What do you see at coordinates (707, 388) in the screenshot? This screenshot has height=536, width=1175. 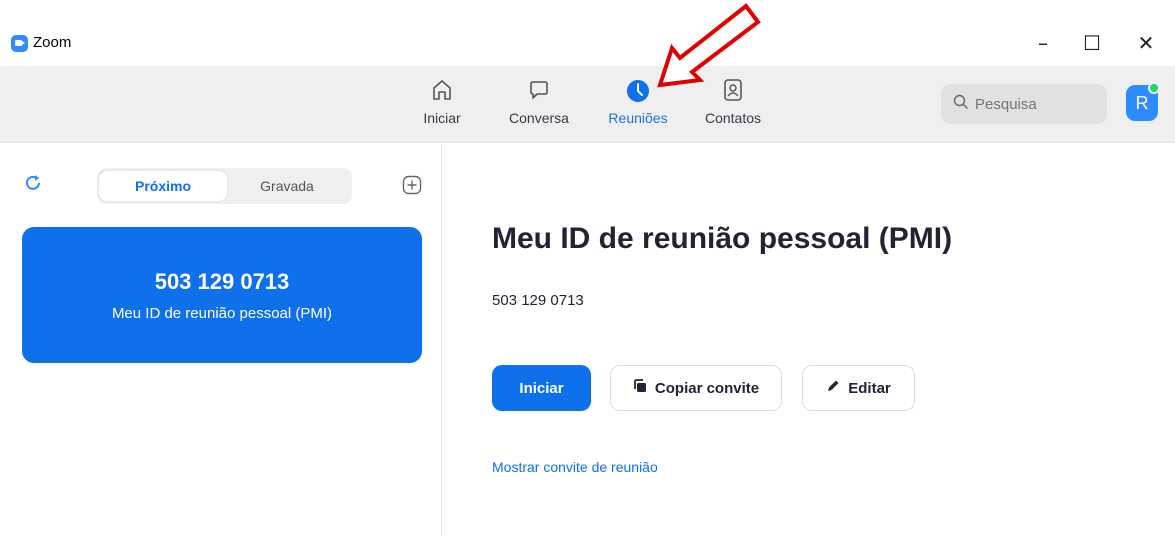 I see `copy-invite-label: Copiar convite` at bounding box center [707, 388].